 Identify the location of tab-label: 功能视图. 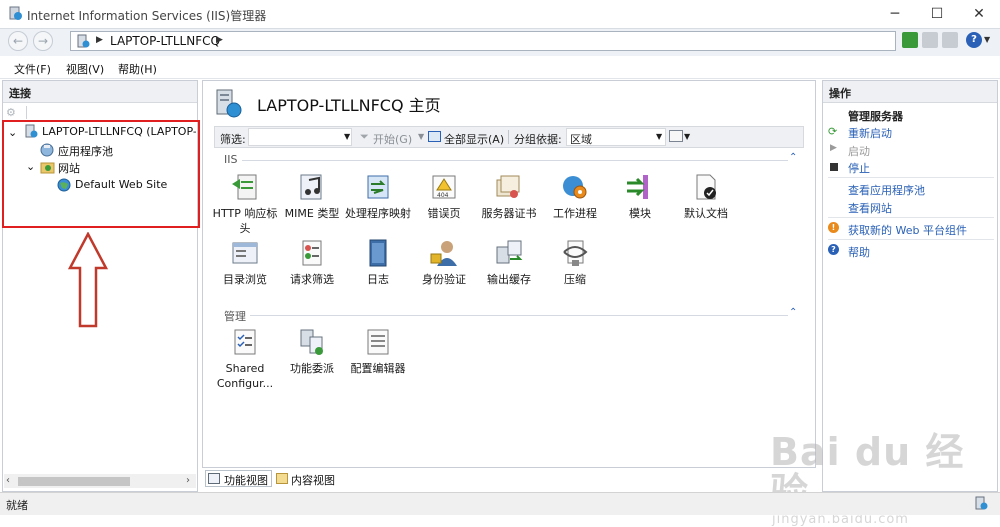
(246, 480).